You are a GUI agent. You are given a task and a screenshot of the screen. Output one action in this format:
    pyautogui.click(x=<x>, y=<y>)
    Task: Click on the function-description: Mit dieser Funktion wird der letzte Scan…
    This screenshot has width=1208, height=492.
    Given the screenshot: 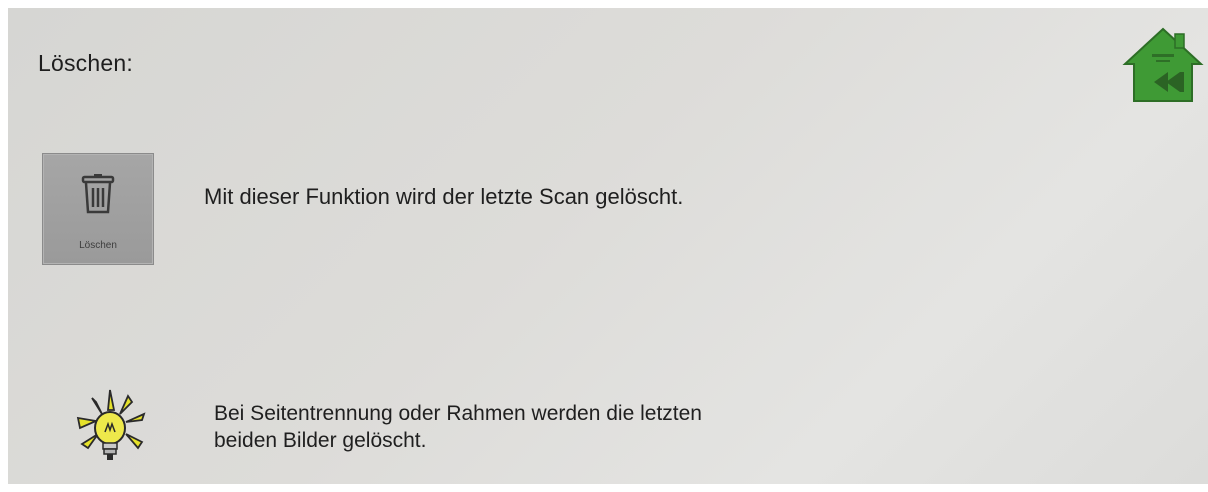 What is the action you would take?
    pyautogui.click(x=444, y=196)
    